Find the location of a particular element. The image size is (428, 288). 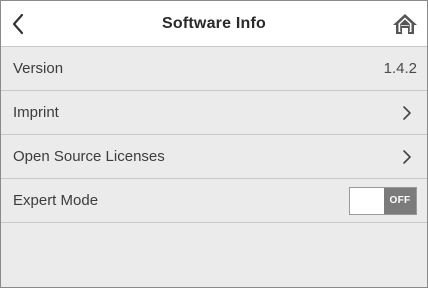

imprint-label: Imprint is located at coordinates (36, 112).